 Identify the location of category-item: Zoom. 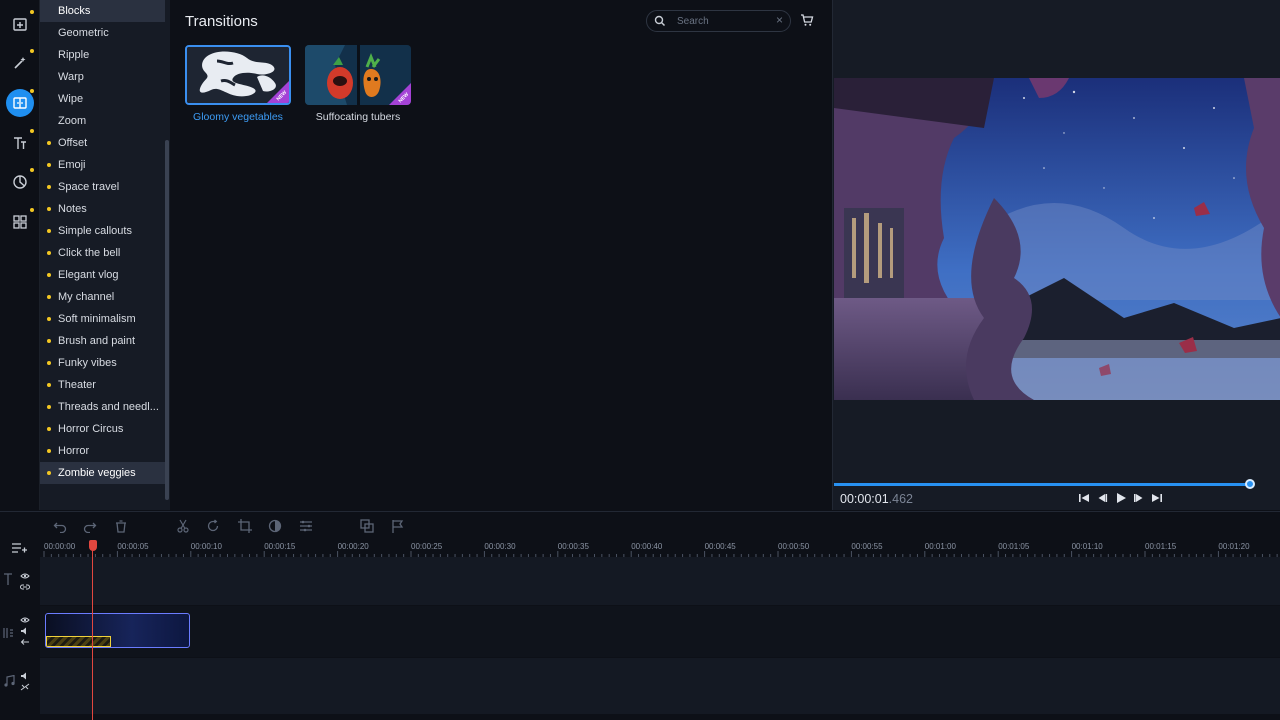
(102, 121).